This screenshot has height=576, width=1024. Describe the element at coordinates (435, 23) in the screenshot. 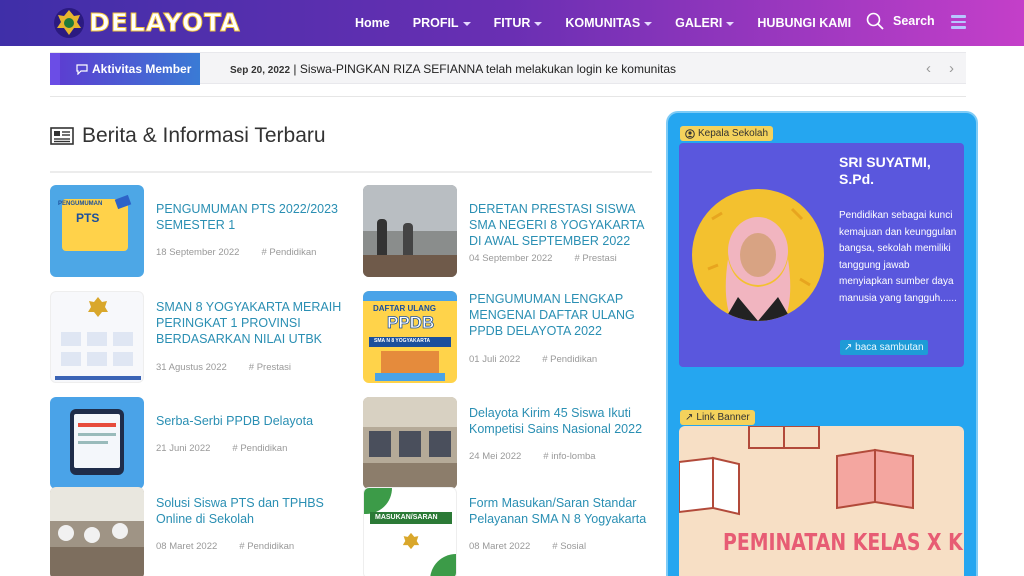

I see `nav-profil-label: PROFIL` at that location.